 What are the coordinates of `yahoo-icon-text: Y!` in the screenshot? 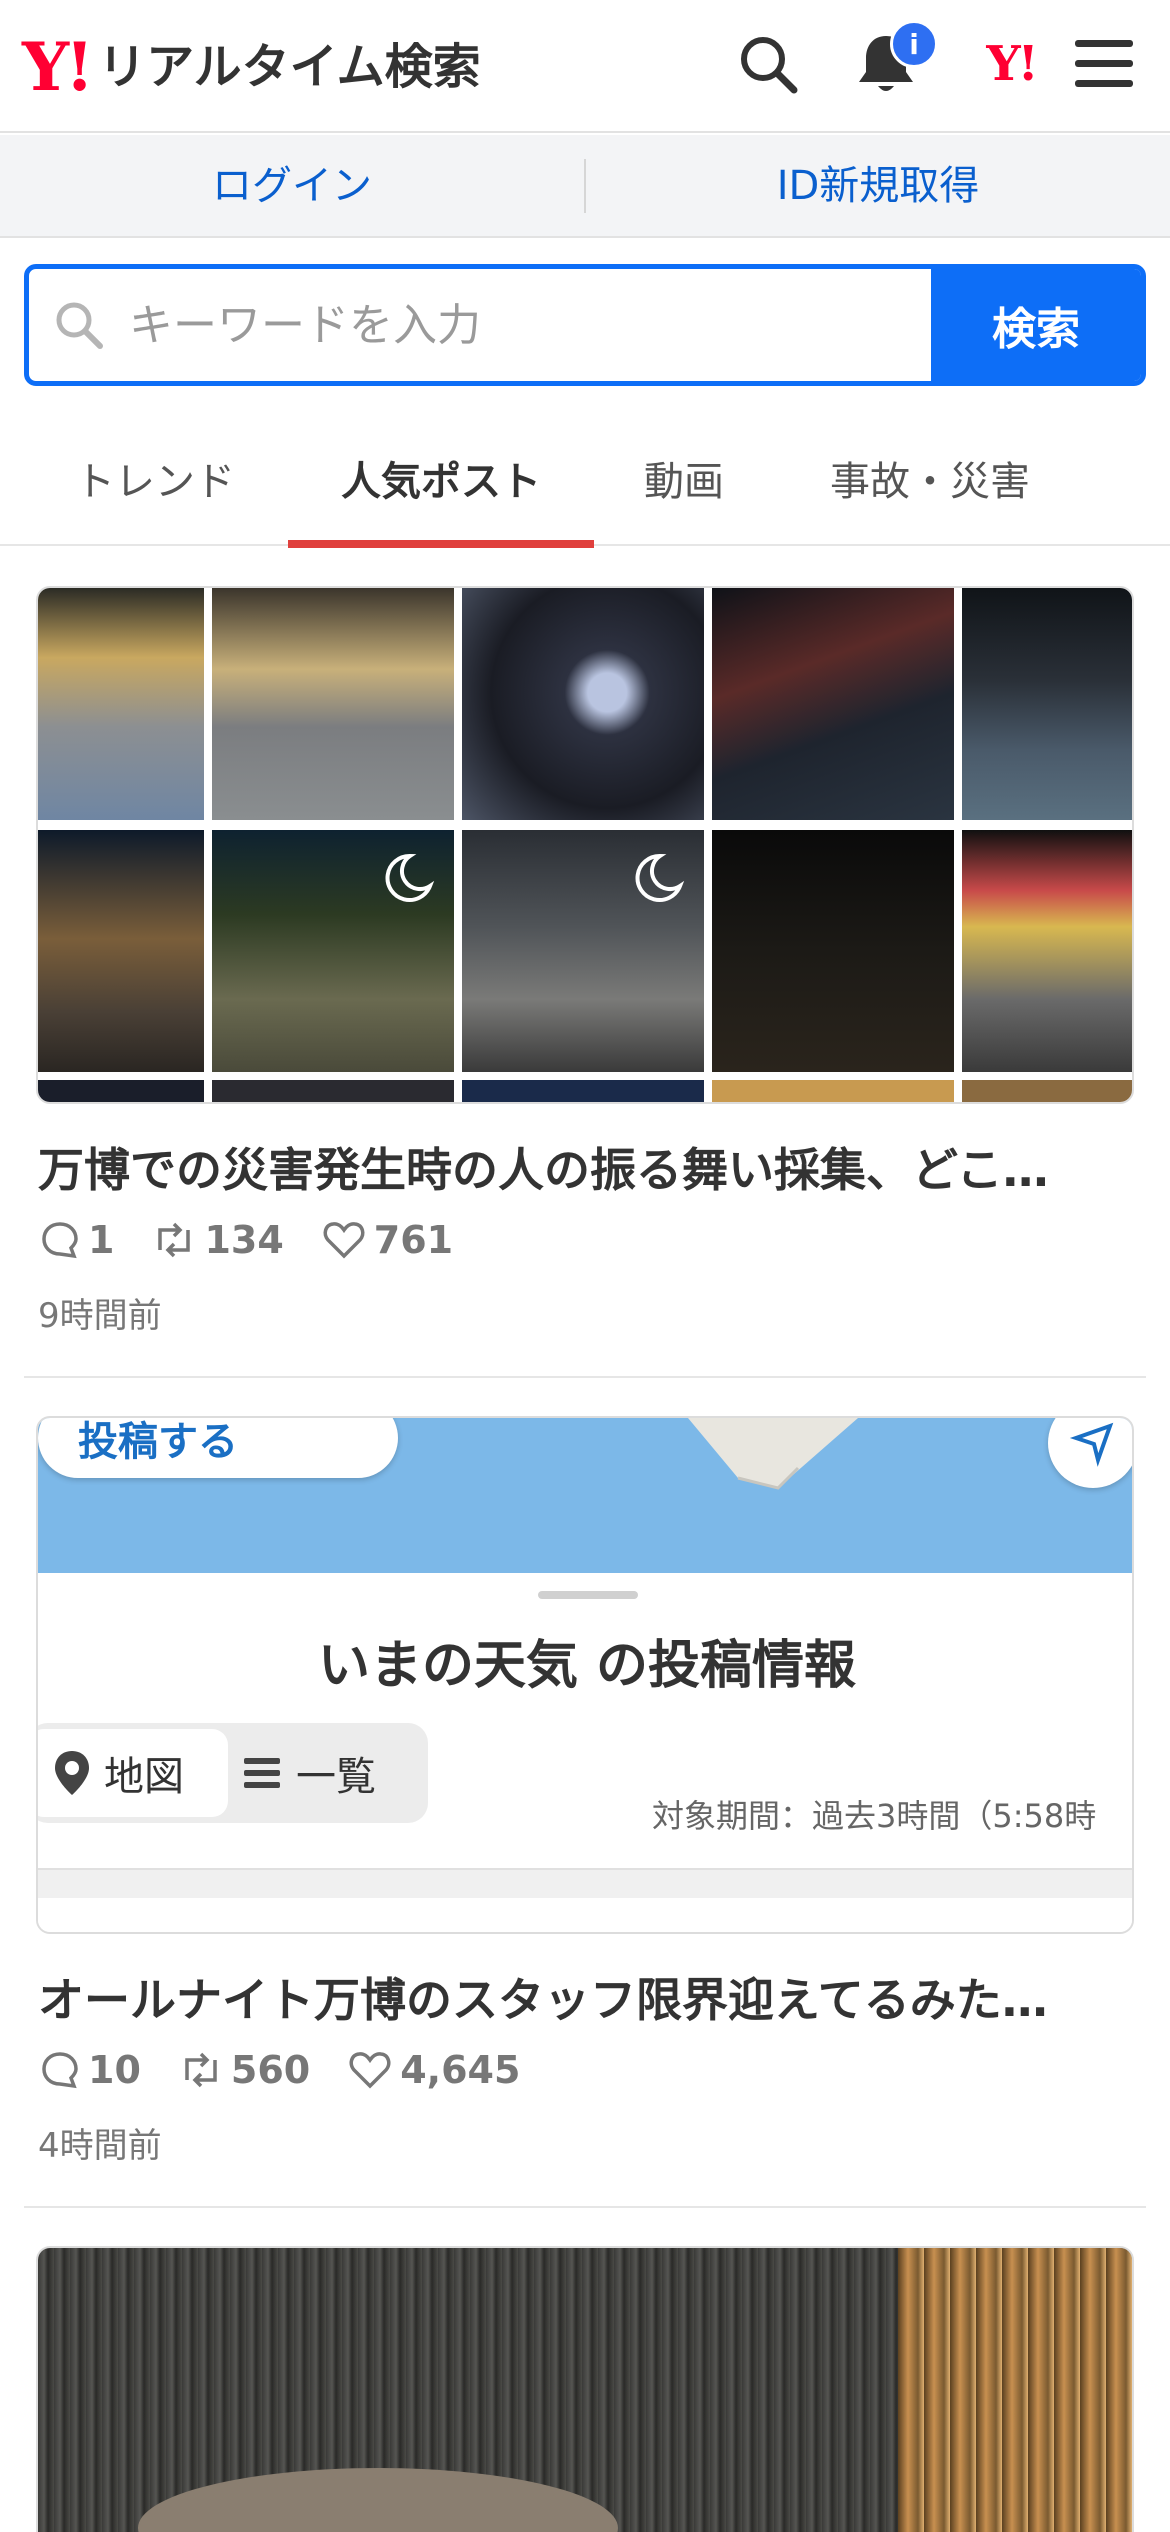 It's located at (1012, 64).